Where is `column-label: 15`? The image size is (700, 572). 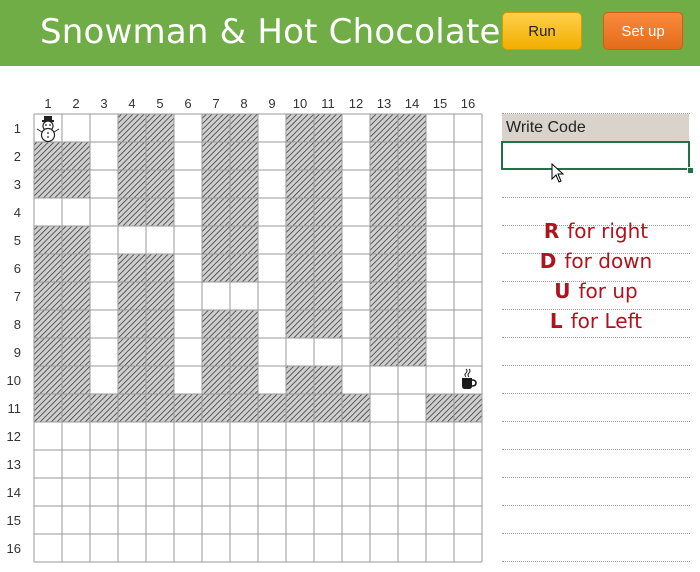 column-label: 15 is located at coordinates (440, 103).